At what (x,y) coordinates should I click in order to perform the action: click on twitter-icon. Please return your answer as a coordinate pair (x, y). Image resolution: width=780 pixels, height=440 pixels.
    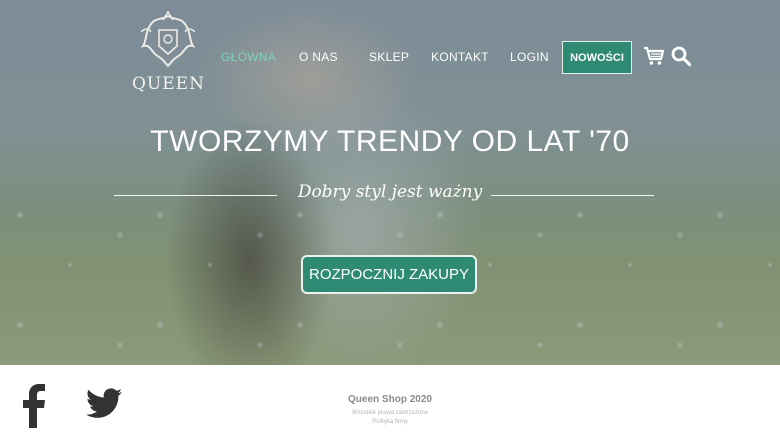
    Looking at the image, I should click on (104, 406).